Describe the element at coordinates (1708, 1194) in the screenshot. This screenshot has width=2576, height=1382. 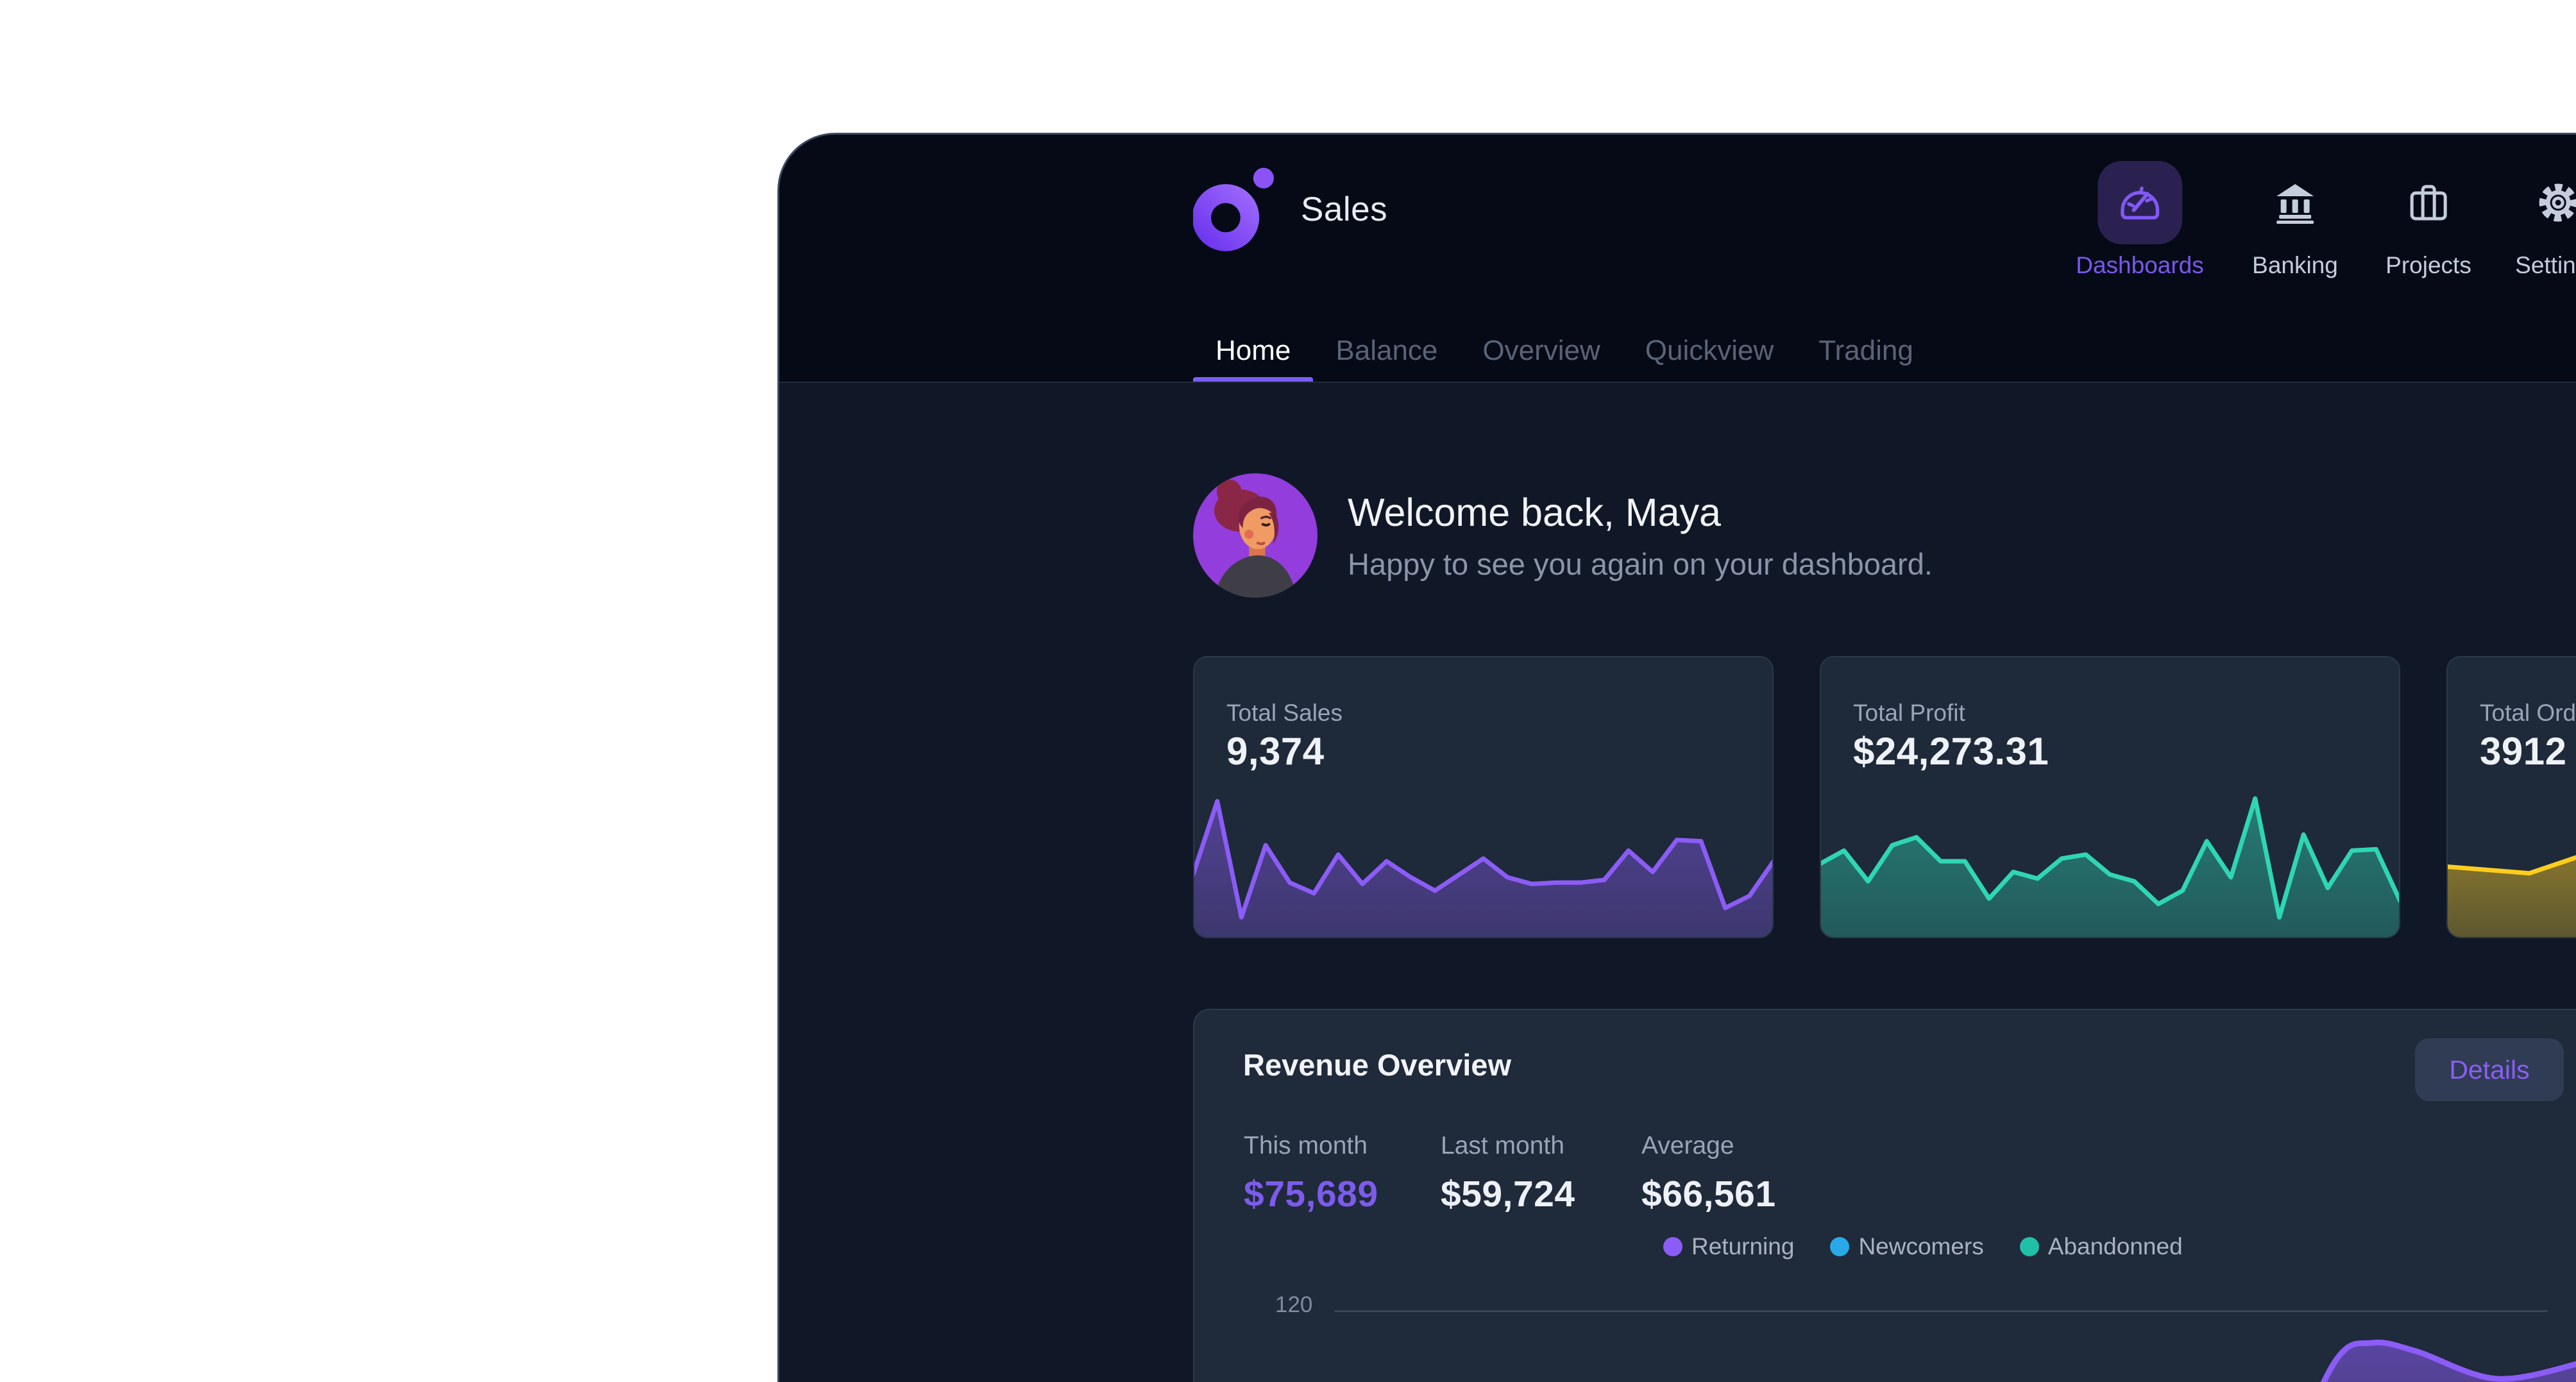
I see `stat-value: $66,561` at that location.